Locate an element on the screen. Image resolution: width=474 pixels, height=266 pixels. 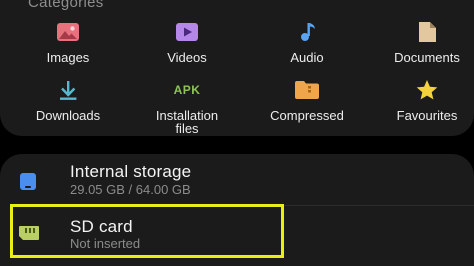
category-label: Audio is located at coordinates (307, 57).